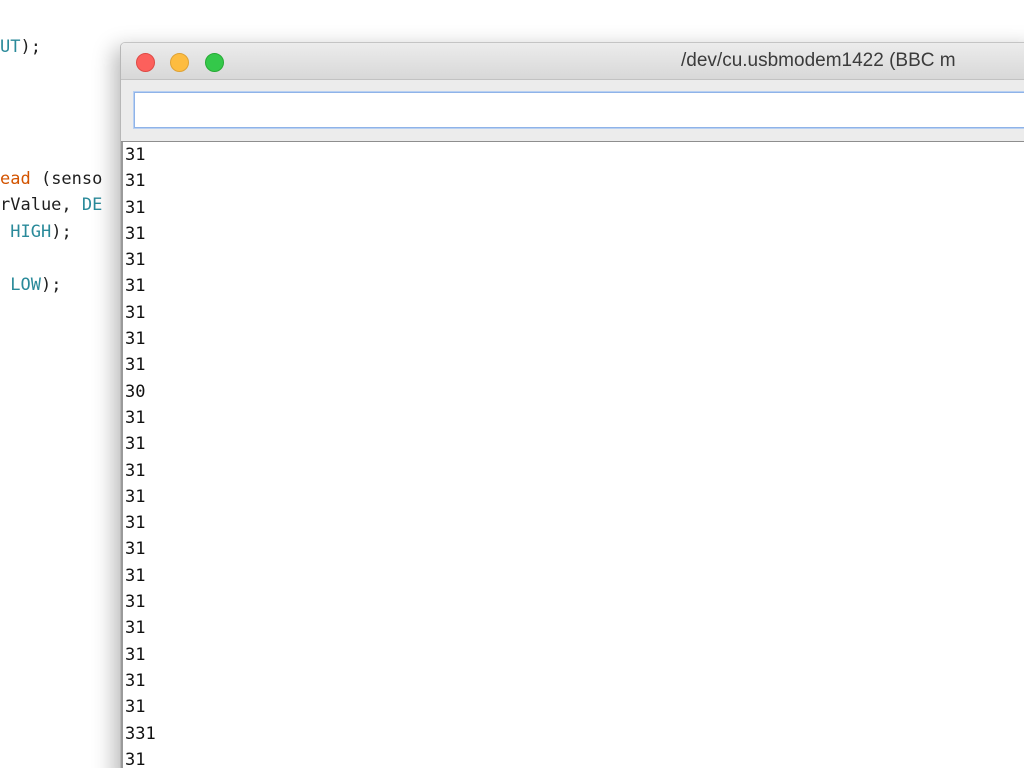 The image size is (1024, 768). What do you see at coordinates (135, 391) in the screenshot?
I see `serial-output-line: 30` at bounding box center [135, 391].